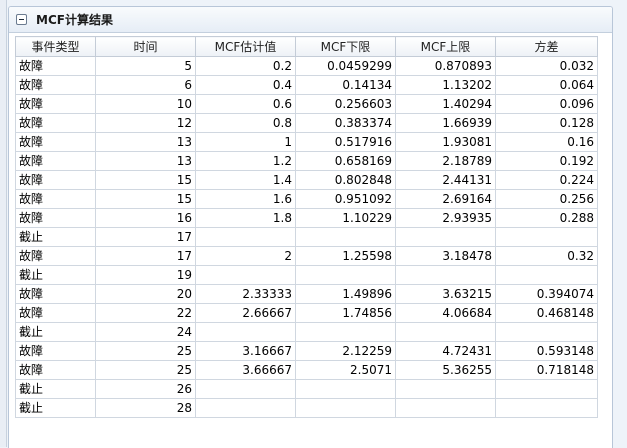  I want to click on cell-mcf-upper: 1.40294, so click(445, 104).